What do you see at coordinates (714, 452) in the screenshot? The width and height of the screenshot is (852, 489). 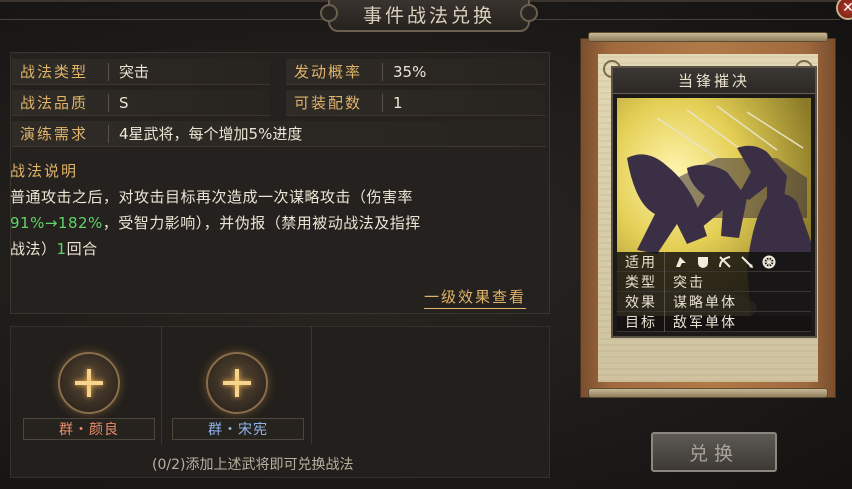 I see `exchange-button: 兑换` at bounding box center [714, 452].